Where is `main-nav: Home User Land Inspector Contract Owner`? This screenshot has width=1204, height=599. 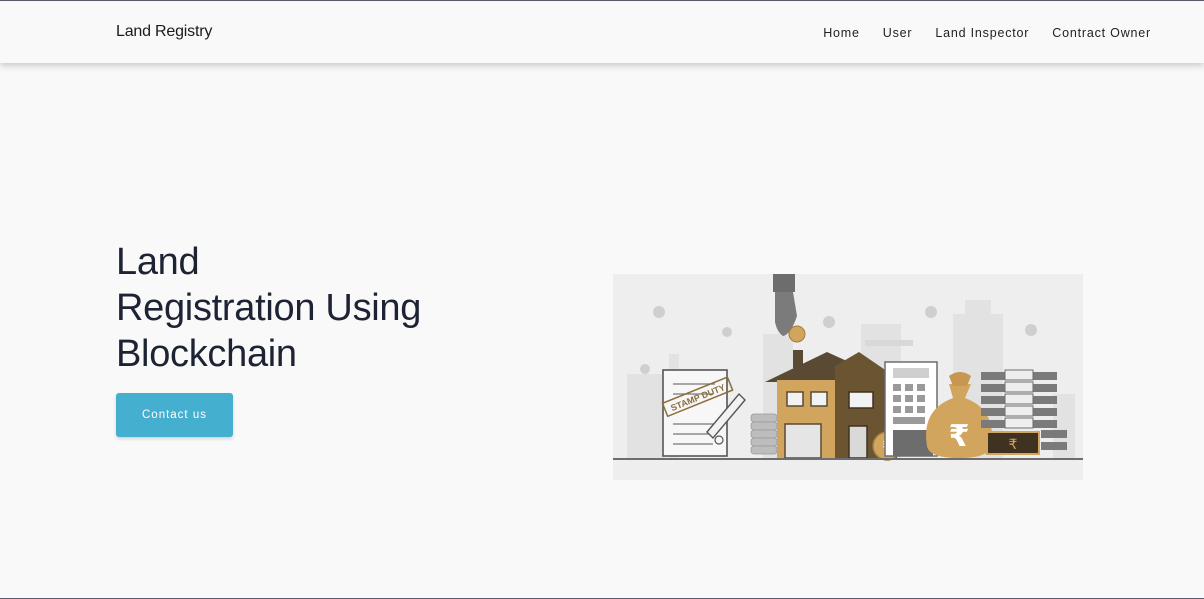 main-nav: Home User Land Inspector Contract Owner is located at coordinates (975, 33).